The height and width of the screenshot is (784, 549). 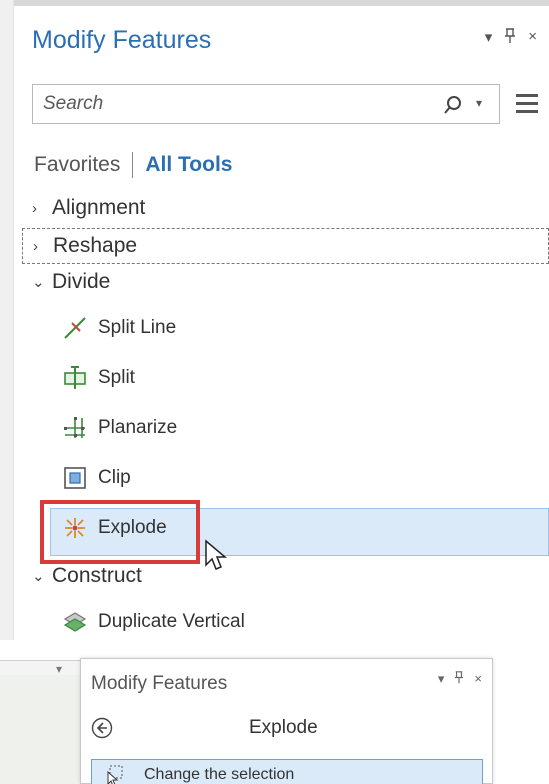 What do you see at coordinates (59, 669) in the screenshot?
I see `chevron-down-icon: ▾` at bounding box center [59, 669].